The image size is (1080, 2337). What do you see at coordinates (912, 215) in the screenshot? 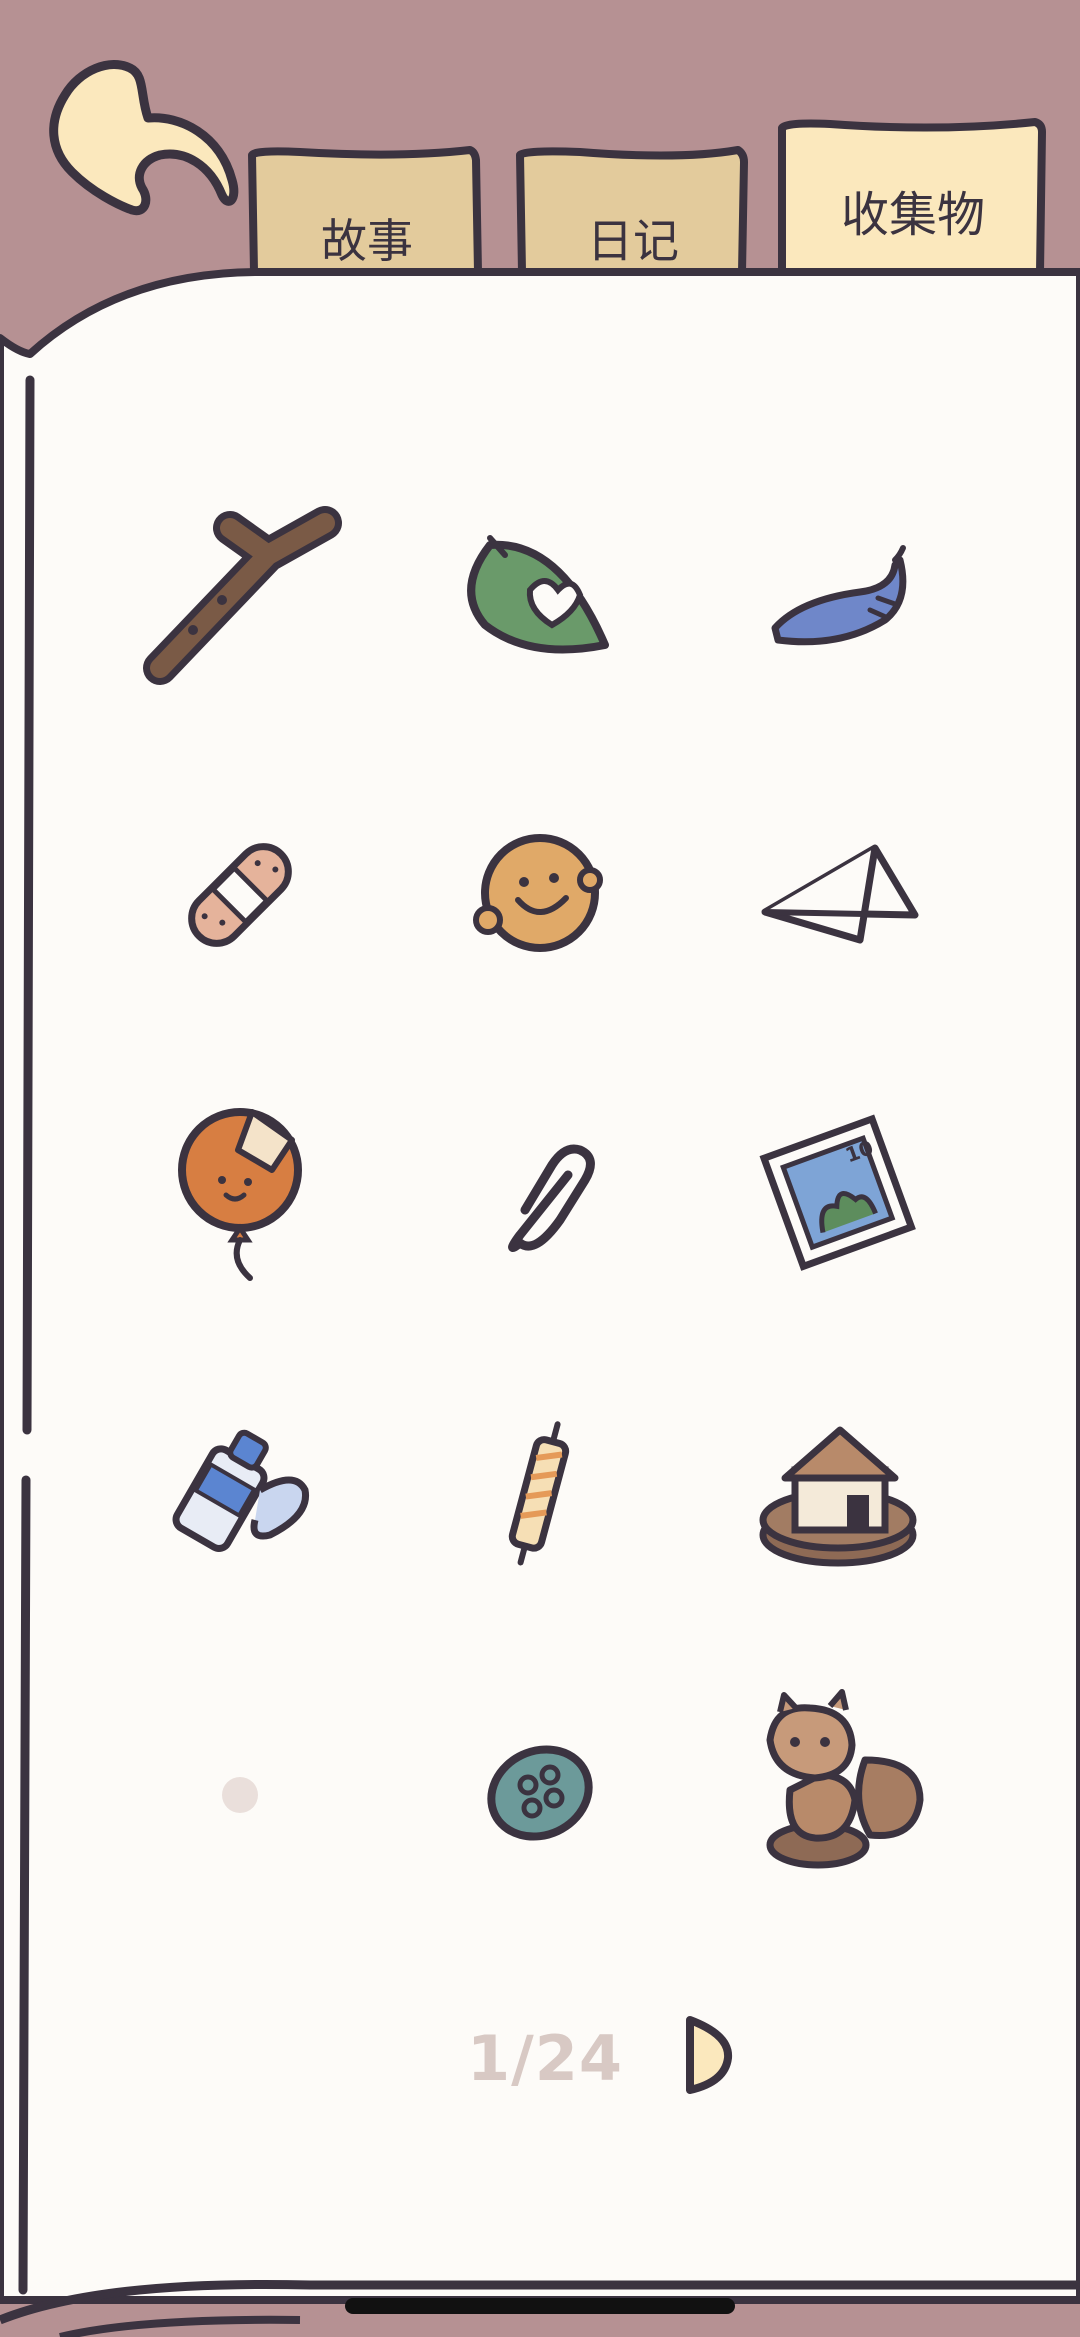
I see `tab-collectibles-label: 收集物` at bounding box center [912, 215].